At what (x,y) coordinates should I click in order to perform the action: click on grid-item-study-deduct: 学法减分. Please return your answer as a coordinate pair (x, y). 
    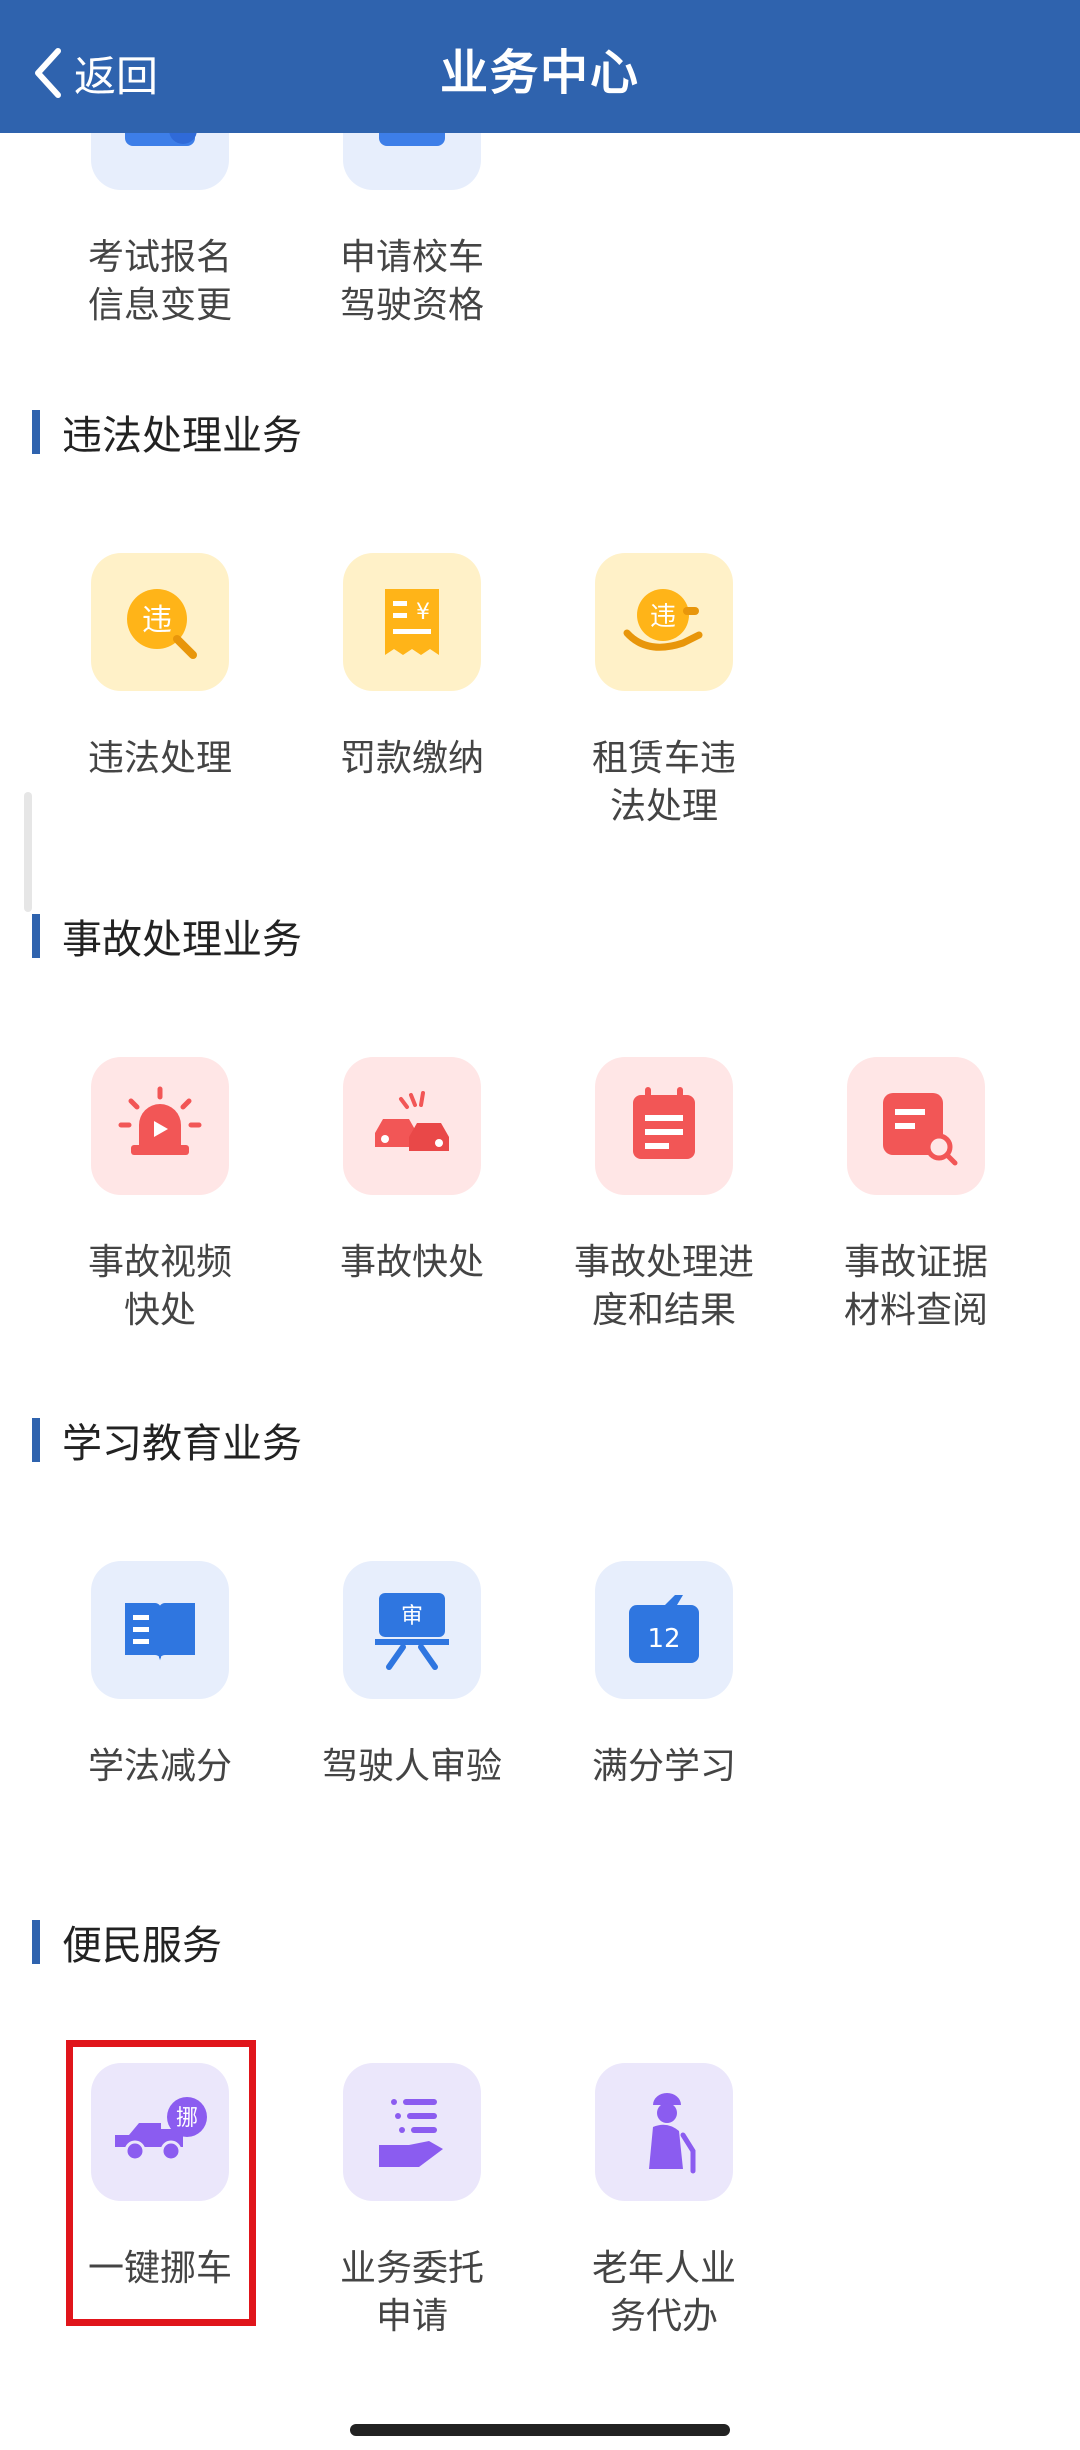
    Looking at the image, I should click on (160, 1676).